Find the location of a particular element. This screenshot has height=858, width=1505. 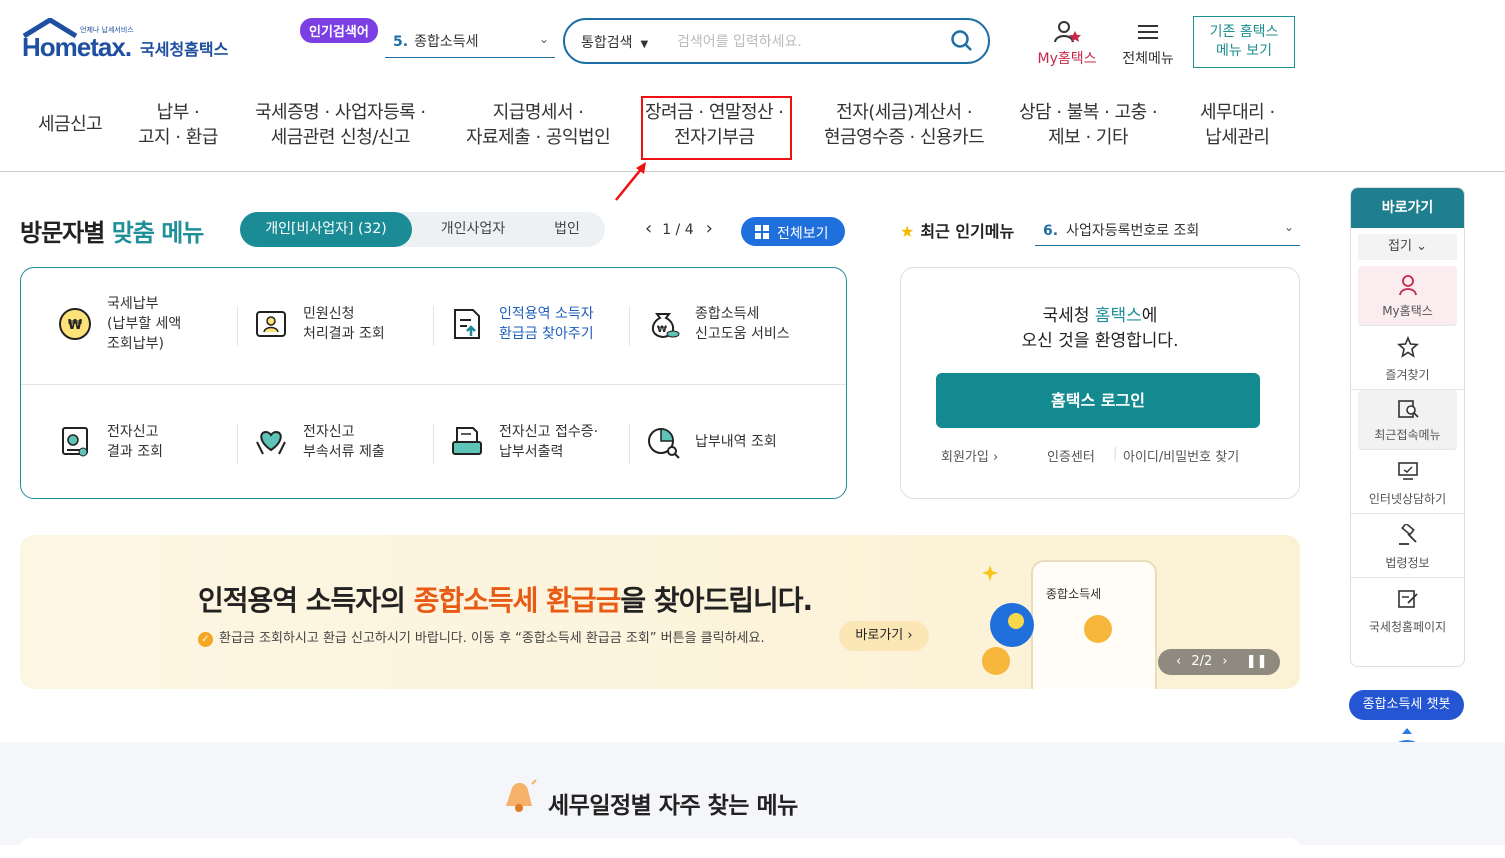

quick-my-hometax: My홈택스 is located at coordinates (1407, 296).